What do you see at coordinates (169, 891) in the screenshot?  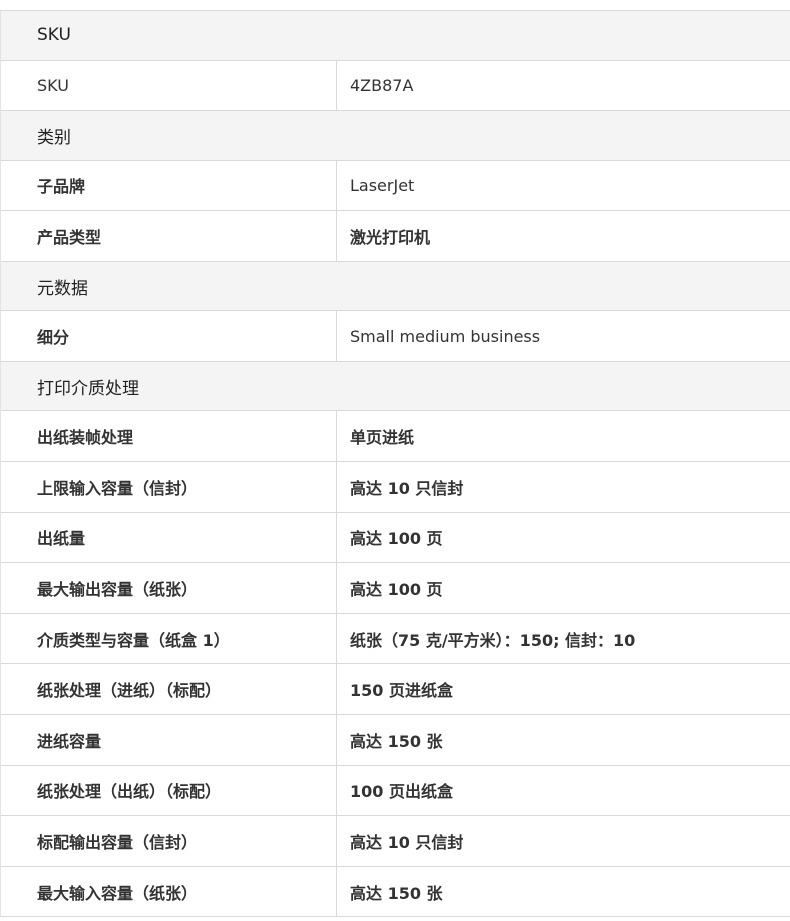 I see `spec-label: 最大输入容量（纸张）` at bounding box center [169, 891].